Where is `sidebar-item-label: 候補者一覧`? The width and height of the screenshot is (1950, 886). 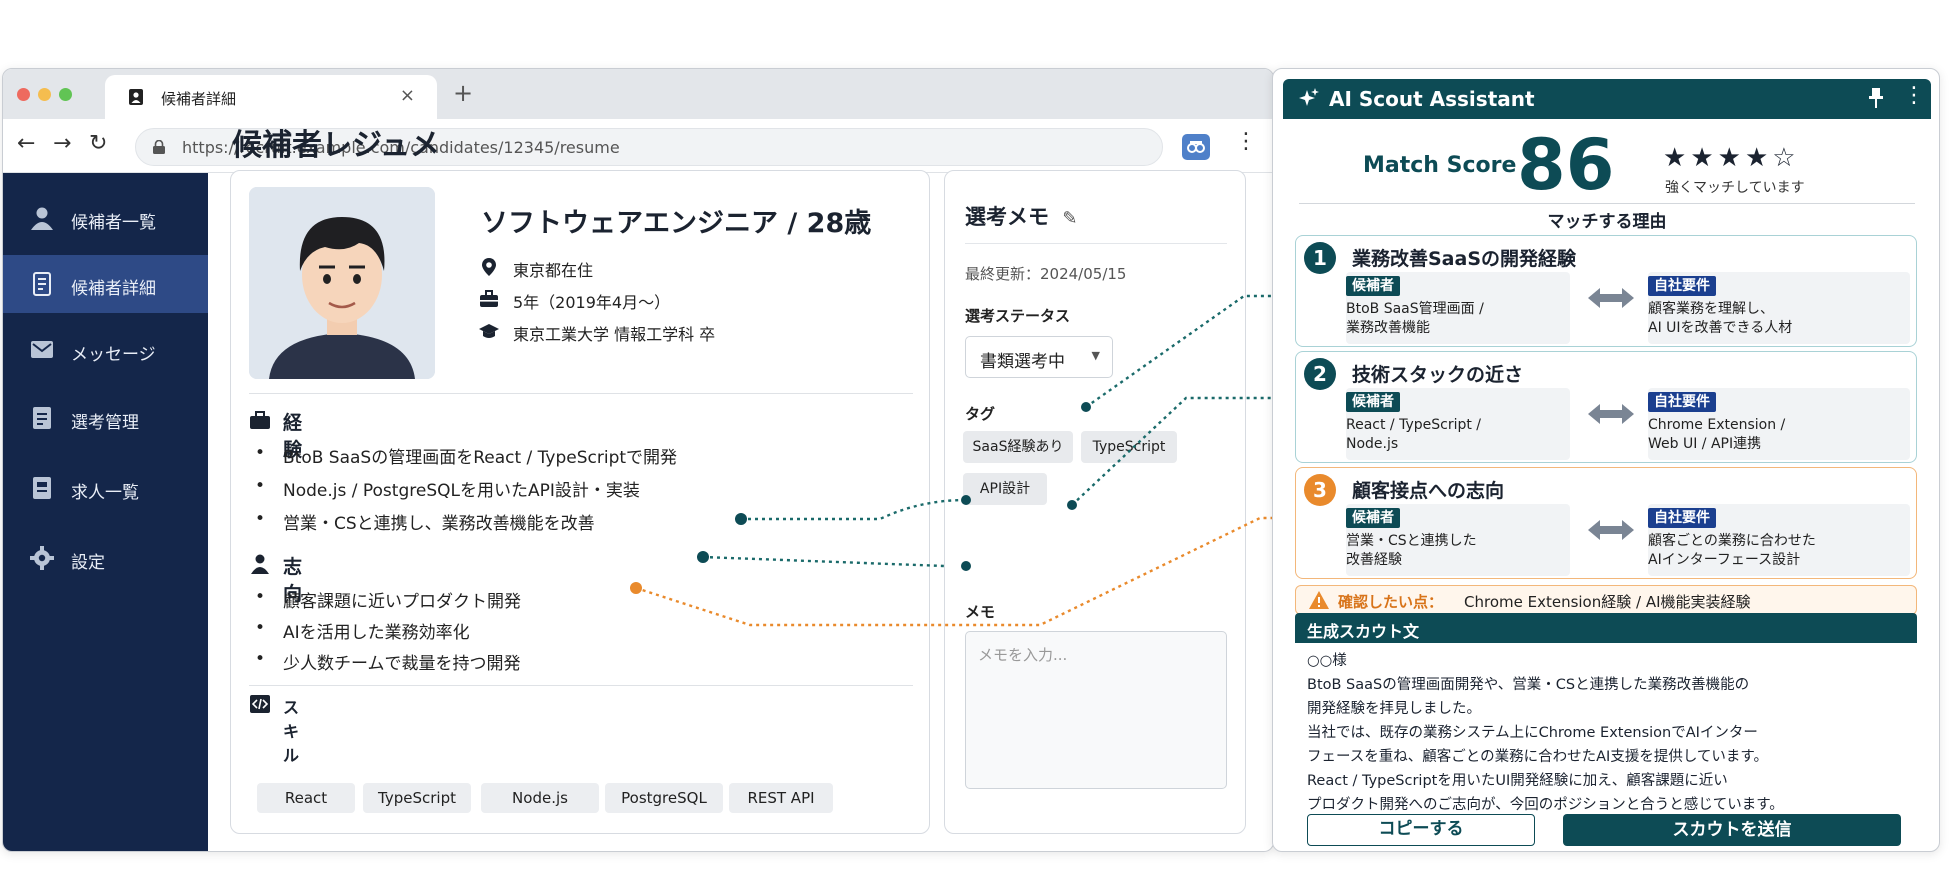 sidebar-item-label: 候補者一覧 is located at coordinates (113, 223).